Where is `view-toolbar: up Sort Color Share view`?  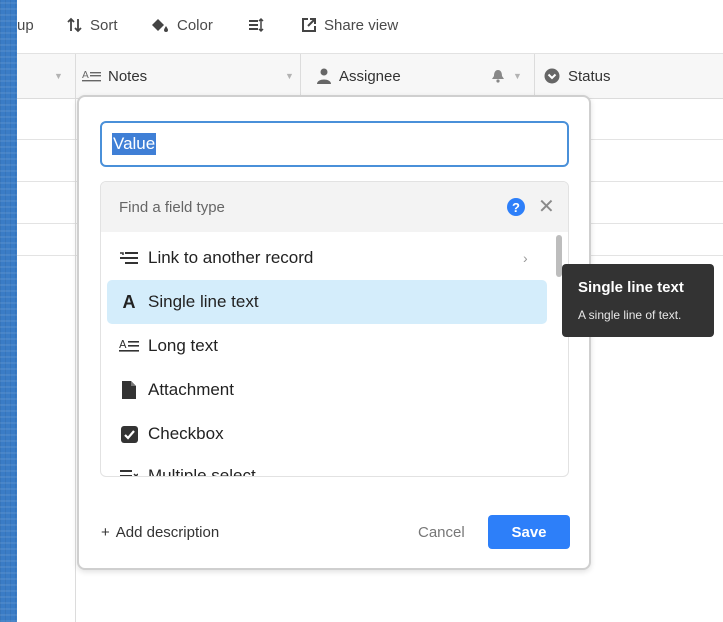
view-toolbar: up Sort Color Share view is located at coordinates (370, 25).